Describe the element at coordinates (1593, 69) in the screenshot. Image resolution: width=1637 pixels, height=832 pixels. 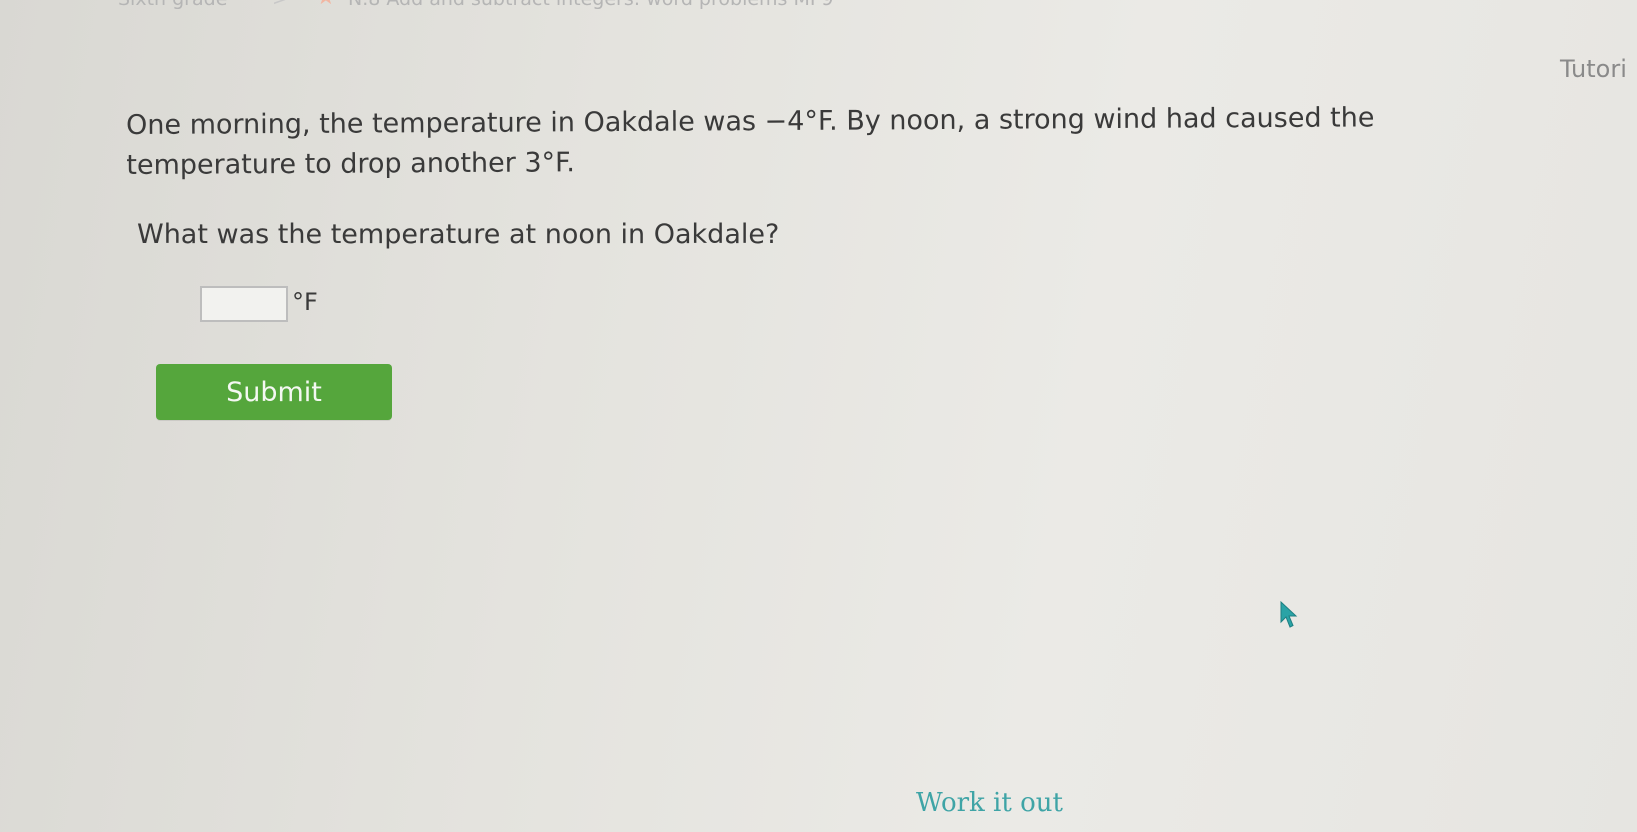
I see `tutorial-link: Tutori` at that location.